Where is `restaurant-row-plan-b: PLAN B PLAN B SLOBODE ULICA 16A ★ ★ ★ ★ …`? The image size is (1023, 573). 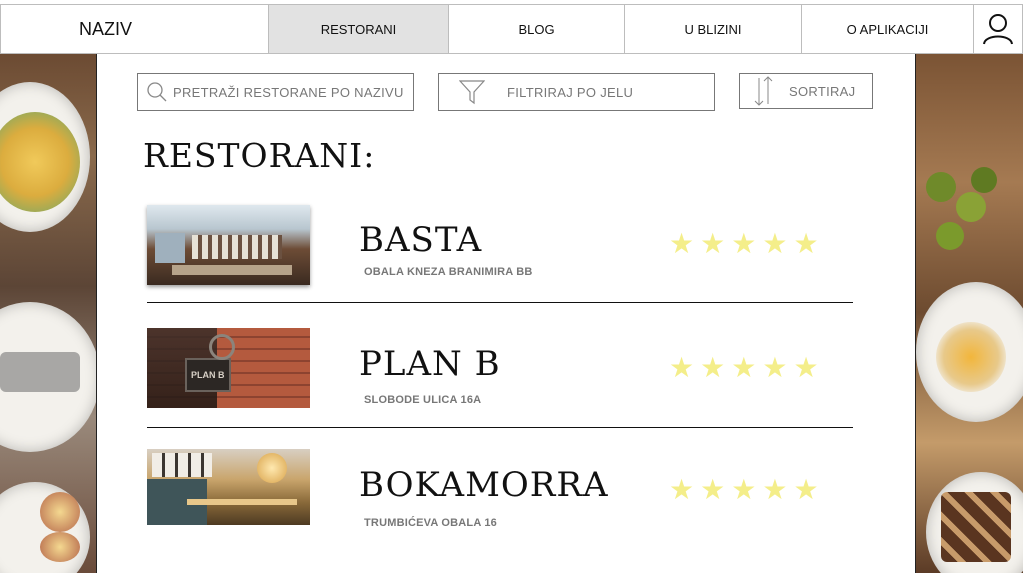 restaurant-row-plan-b: PLAN B PLAN B SLOBODE ULICA 16A ★ ★ ★ ★ … is located at coordinates (500, 373).